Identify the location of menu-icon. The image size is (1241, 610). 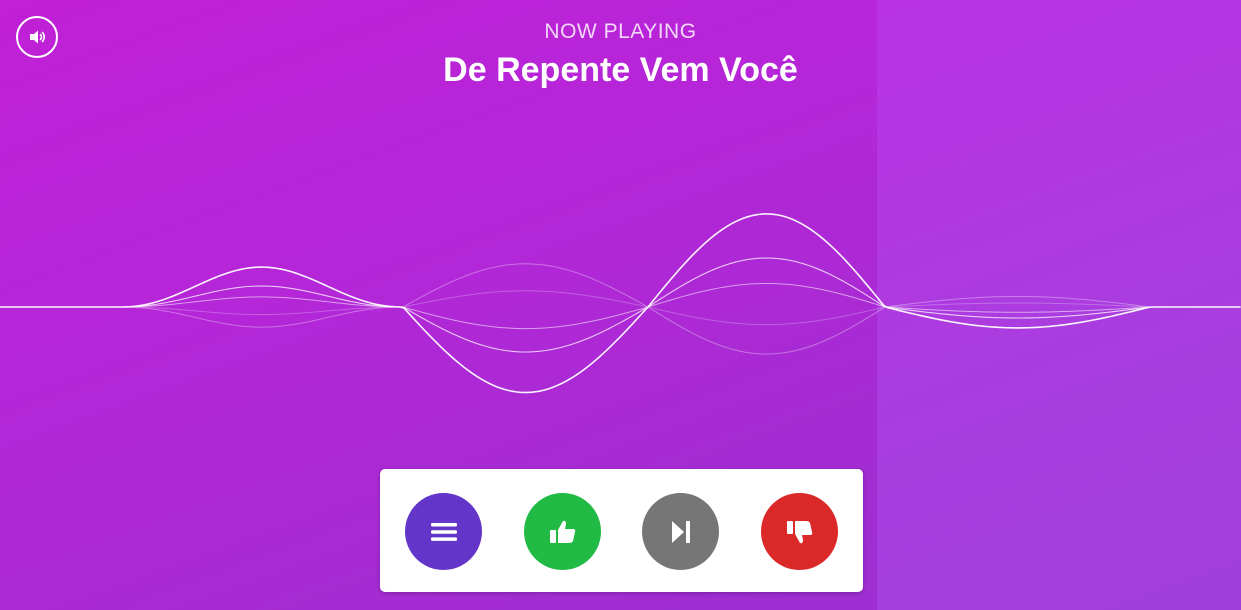
(443, 531).